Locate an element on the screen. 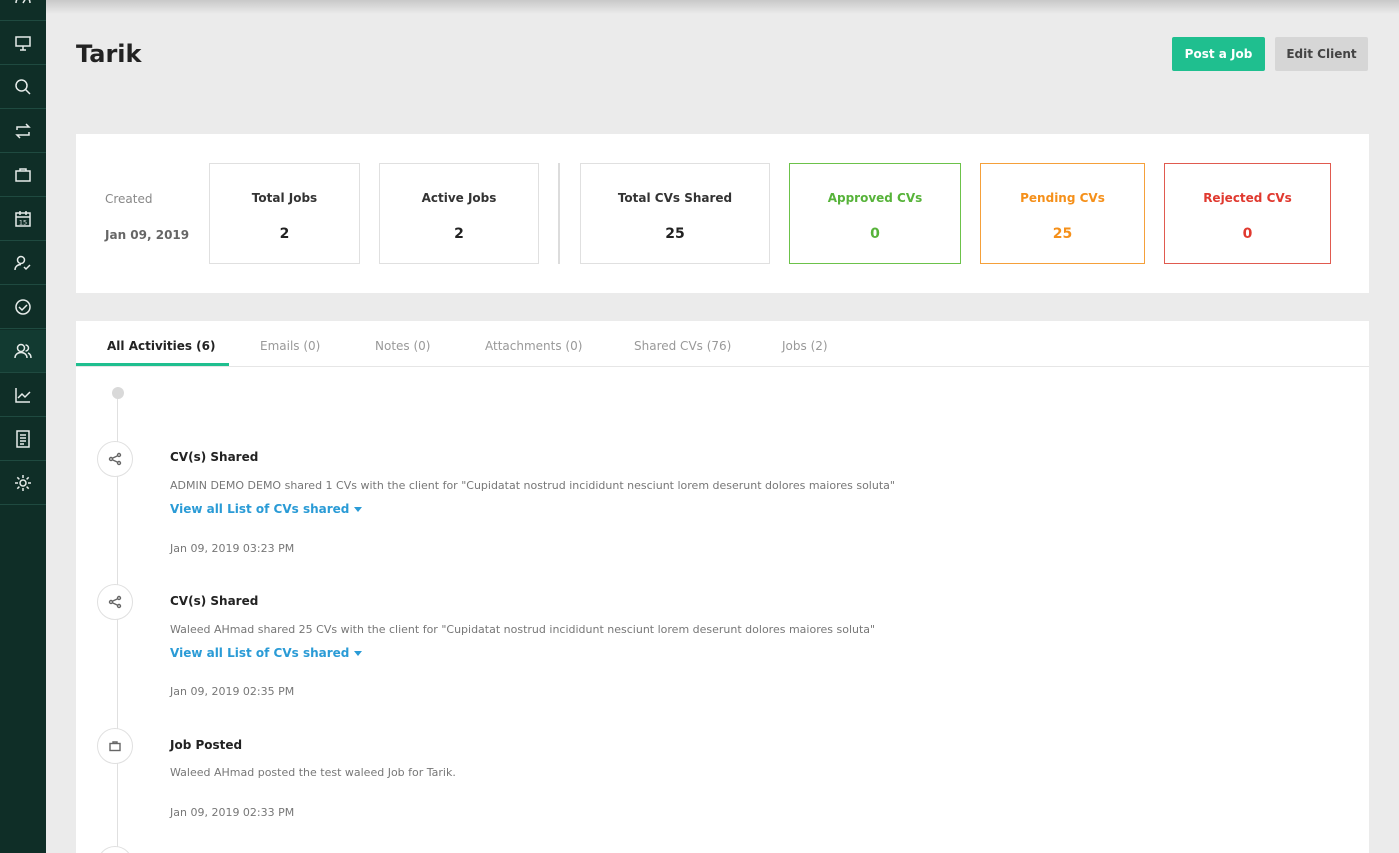  repeat-icon is located at coordinates (23, 131).